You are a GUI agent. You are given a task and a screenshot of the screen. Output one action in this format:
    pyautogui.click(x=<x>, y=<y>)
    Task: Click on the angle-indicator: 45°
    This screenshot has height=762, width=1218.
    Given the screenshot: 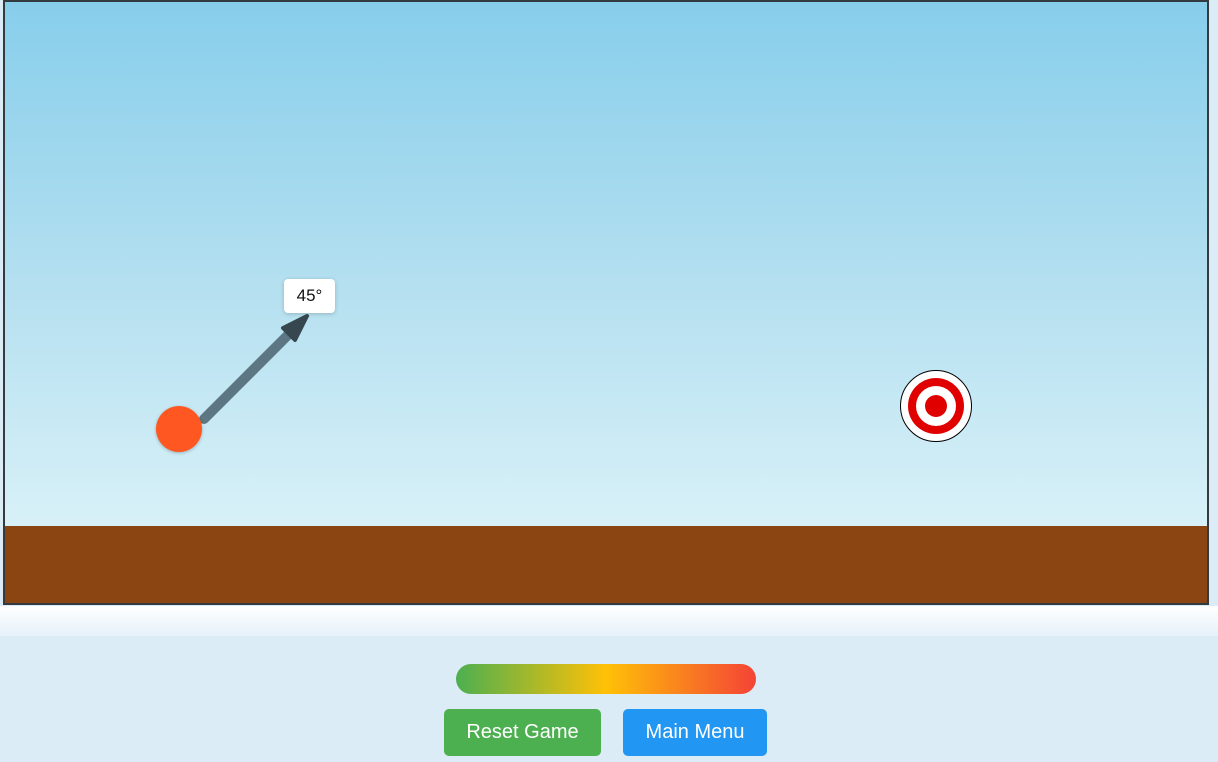 What is the action you would take?
    pyautogui.click(x=309, y=296)
    